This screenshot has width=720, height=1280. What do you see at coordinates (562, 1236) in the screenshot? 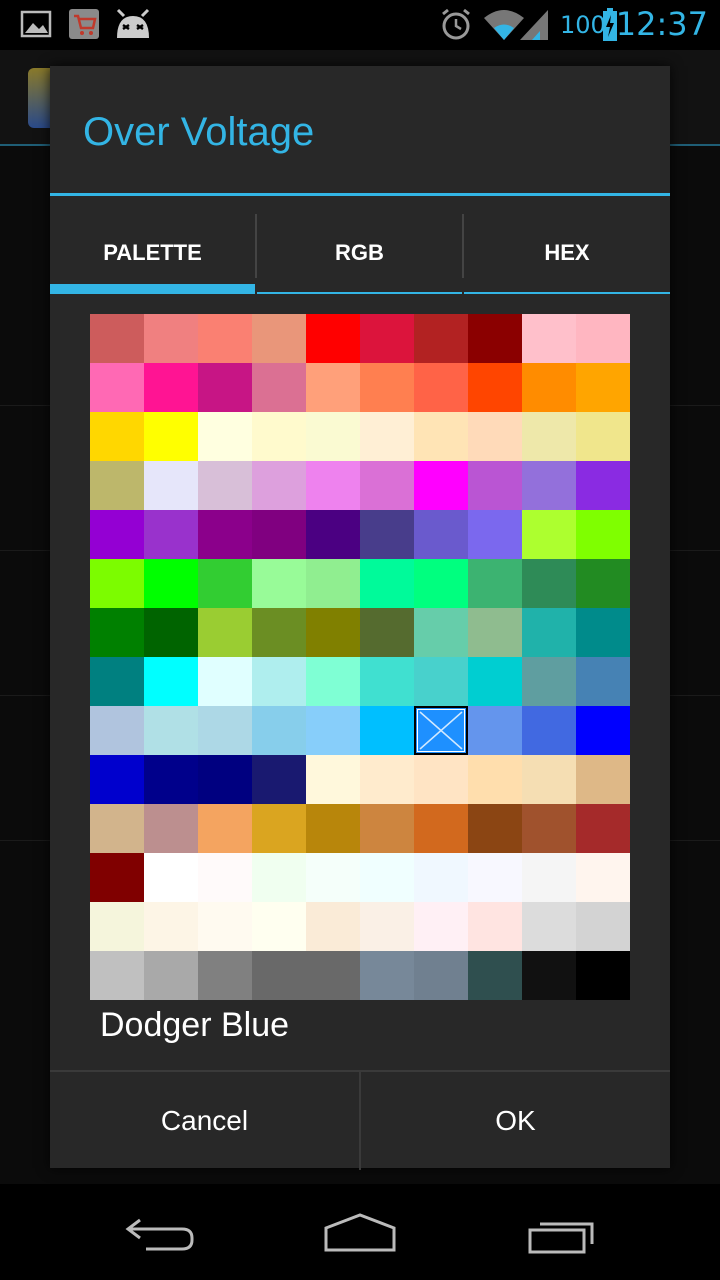
I see `recent-apps-icon` at bounding box center [562, 1236].